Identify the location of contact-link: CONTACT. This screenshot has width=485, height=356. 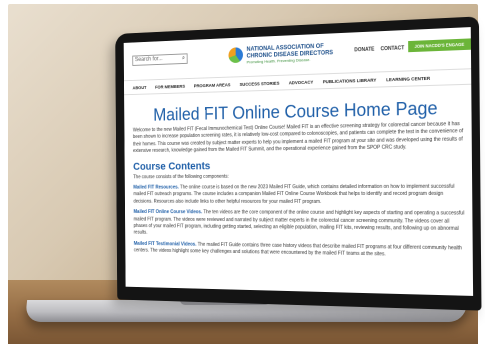
(393, 48).